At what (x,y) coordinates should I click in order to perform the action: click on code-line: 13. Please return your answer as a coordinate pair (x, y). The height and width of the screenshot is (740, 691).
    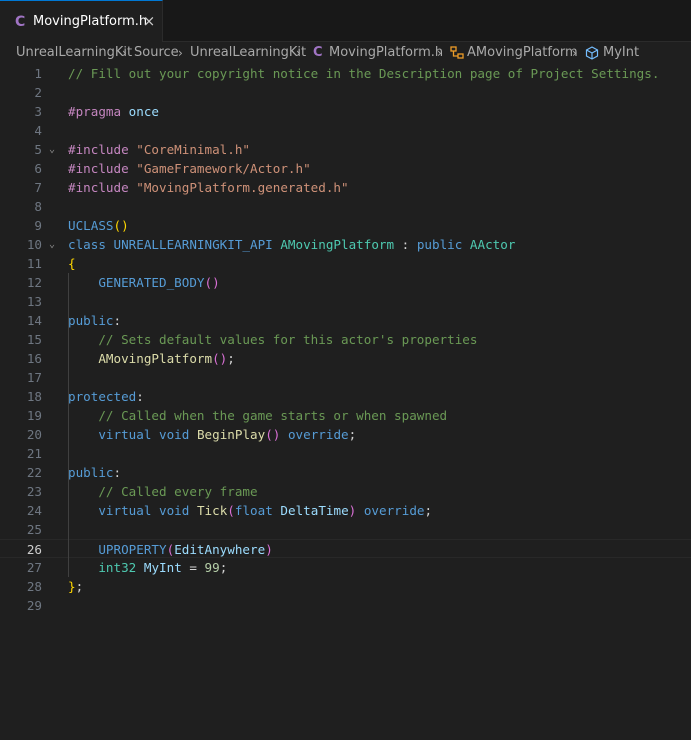
    Looking at the image, I should click on (345, 301).